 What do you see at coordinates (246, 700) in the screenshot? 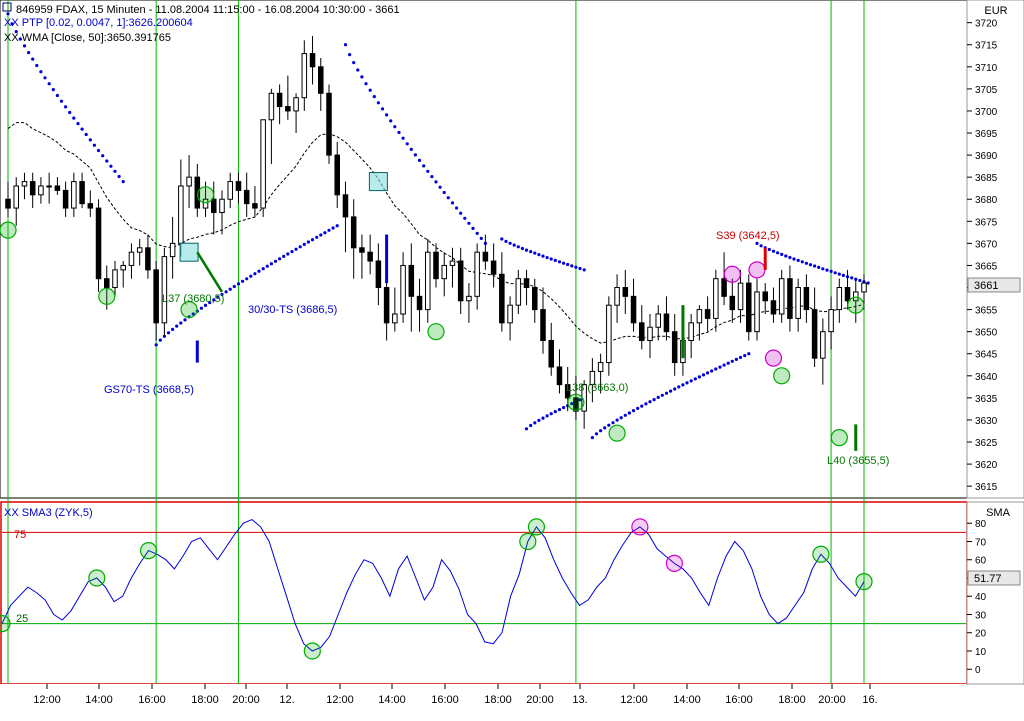
I see `time-tick-label: 20:00` at bounding box center [246, 700].